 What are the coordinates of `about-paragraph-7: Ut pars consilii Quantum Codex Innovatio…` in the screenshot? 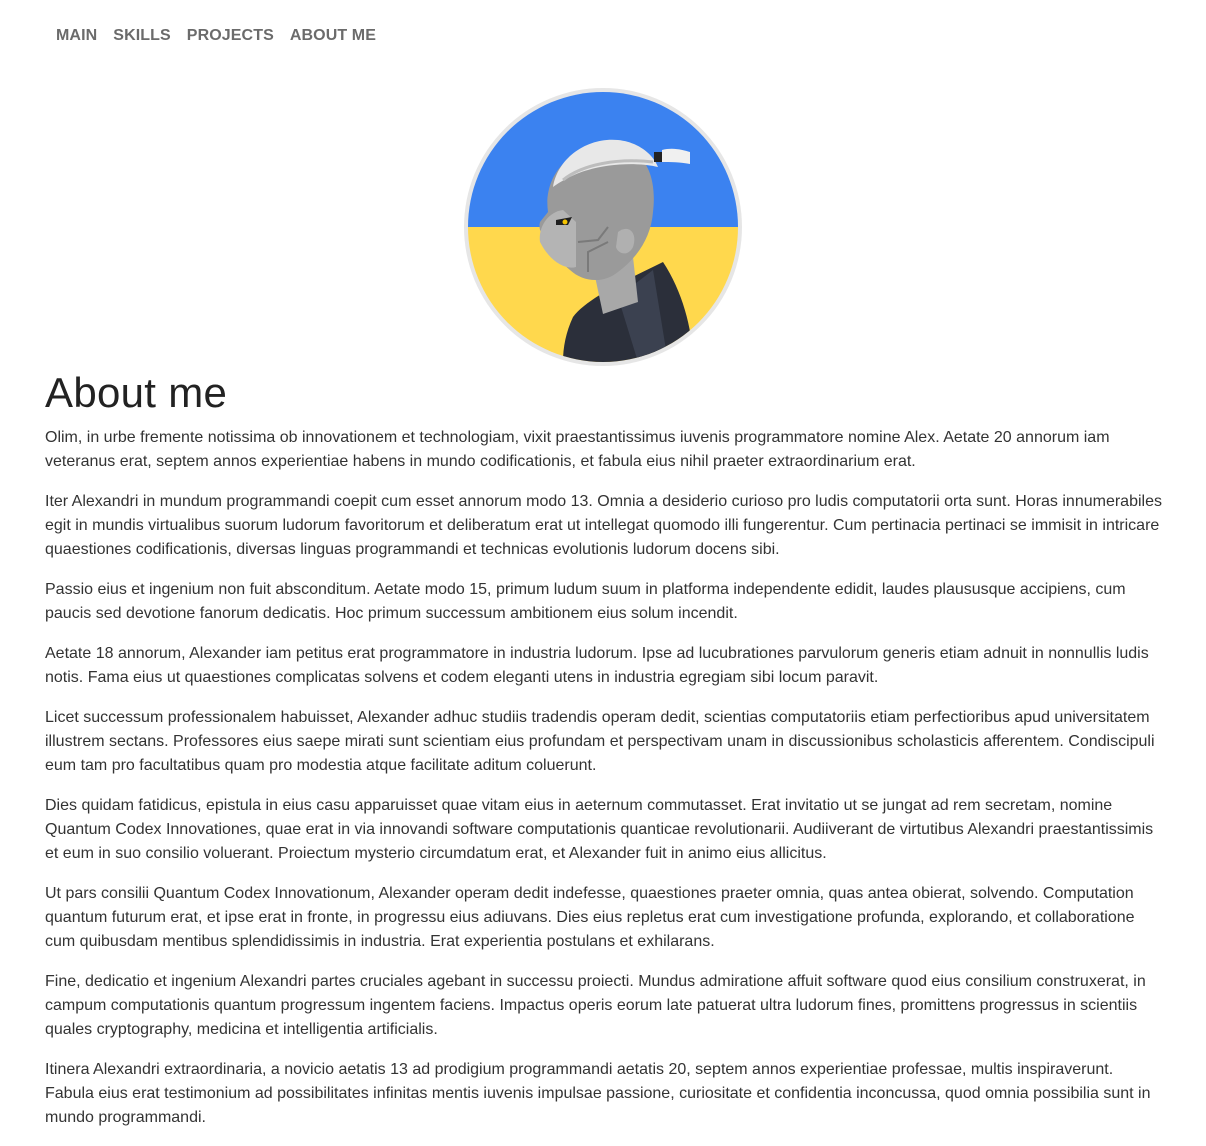 It's located at (590, 917).